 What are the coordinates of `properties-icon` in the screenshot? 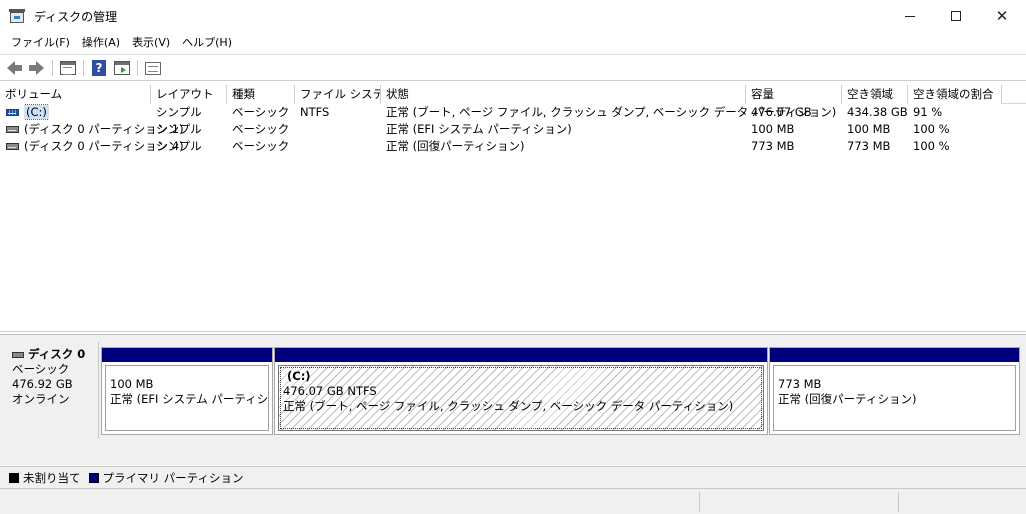 It's located at (153, 68).